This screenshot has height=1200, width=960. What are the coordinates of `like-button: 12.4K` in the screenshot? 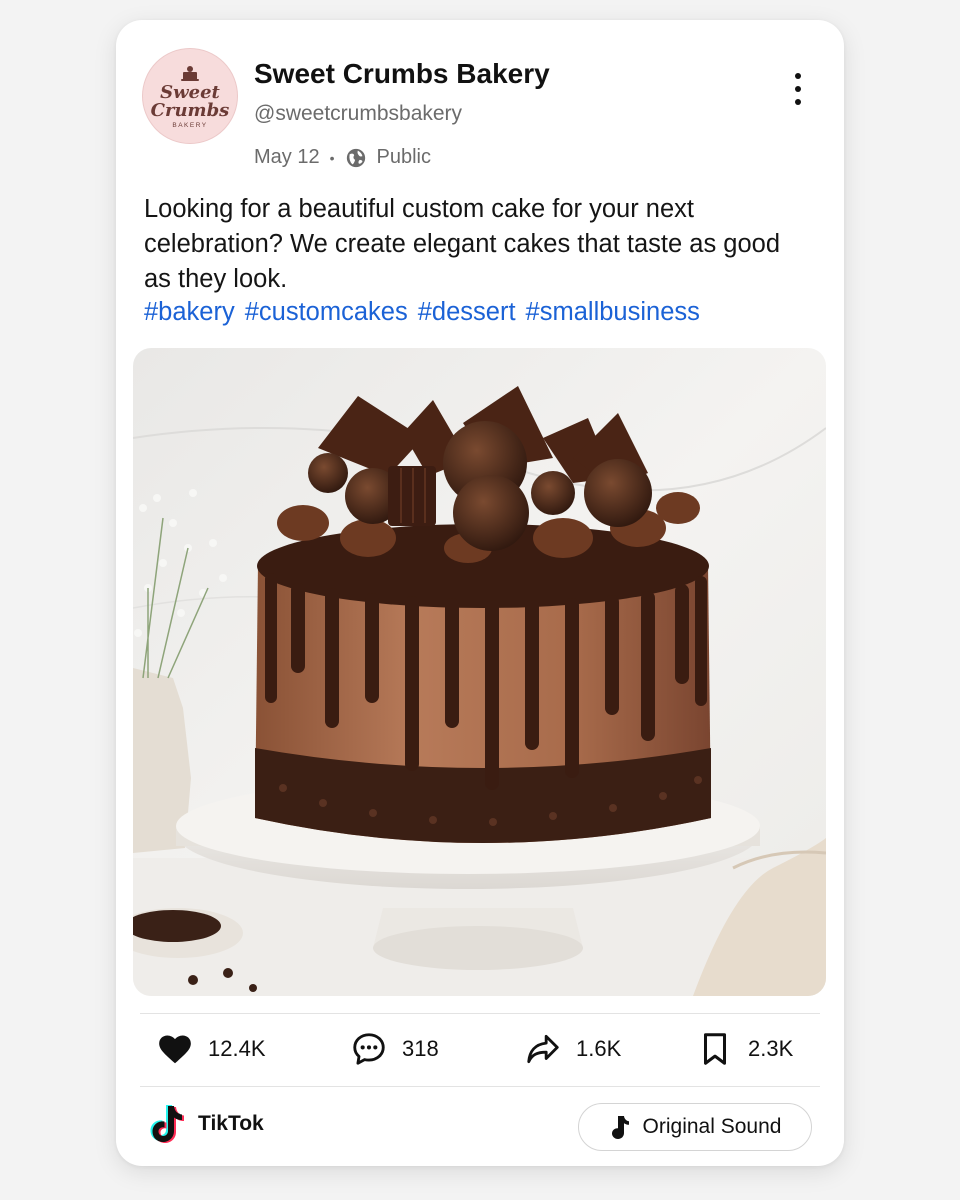 It's located at (211, 1049).